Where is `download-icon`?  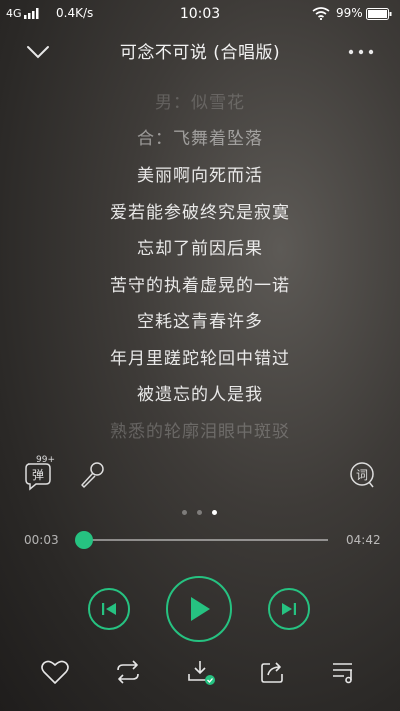
download-icon is located at coordinates (201, 672).